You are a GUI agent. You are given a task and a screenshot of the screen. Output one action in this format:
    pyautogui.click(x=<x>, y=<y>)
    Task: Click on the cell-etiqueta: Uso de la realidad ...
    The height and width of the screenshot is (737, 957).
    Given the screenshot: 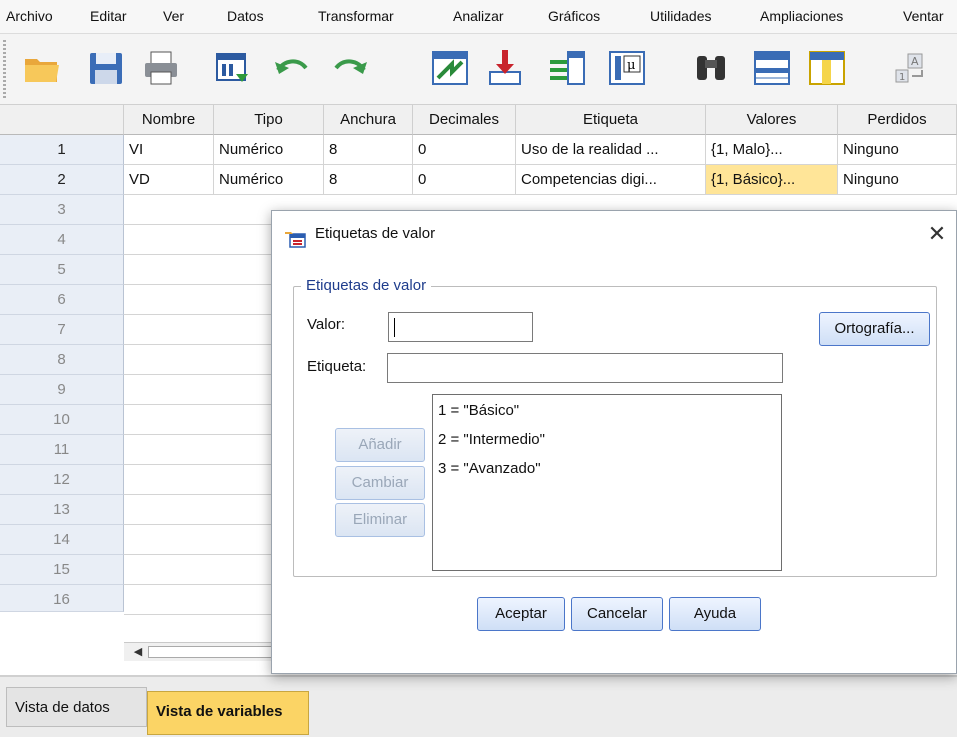 What is the action you would take?
    pyautogui.click(x=611, y=150)
    